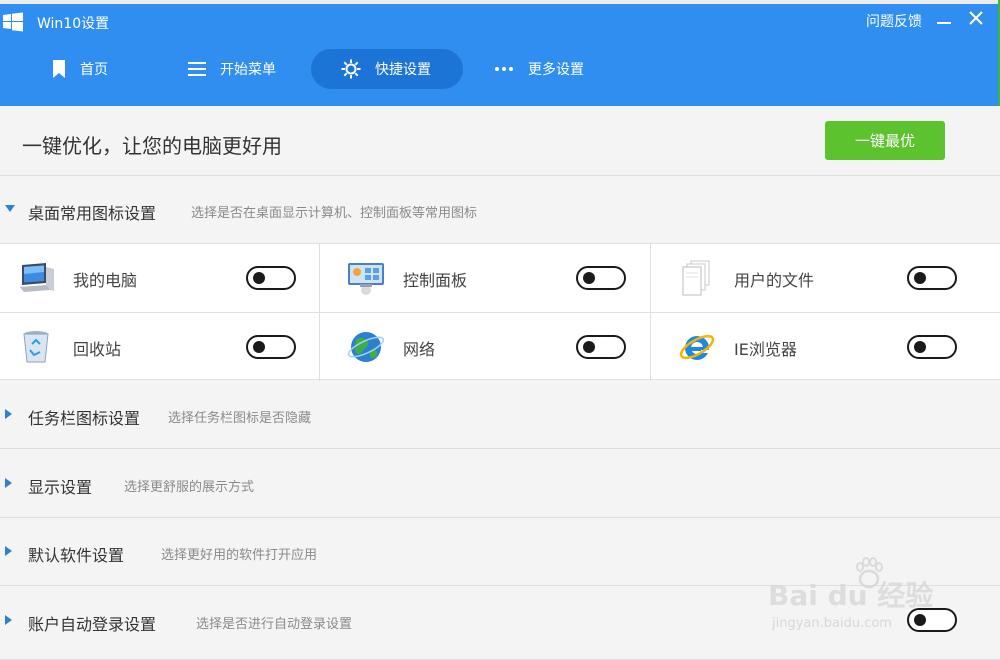  I want to click on dots-icon, so click(504, 69).